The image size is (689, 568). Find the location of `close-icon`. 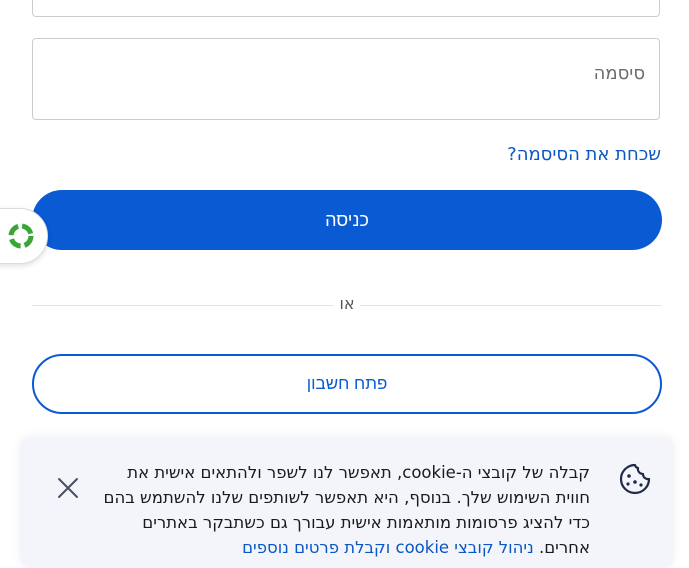

close-icon is located at coordinates (68, 488).